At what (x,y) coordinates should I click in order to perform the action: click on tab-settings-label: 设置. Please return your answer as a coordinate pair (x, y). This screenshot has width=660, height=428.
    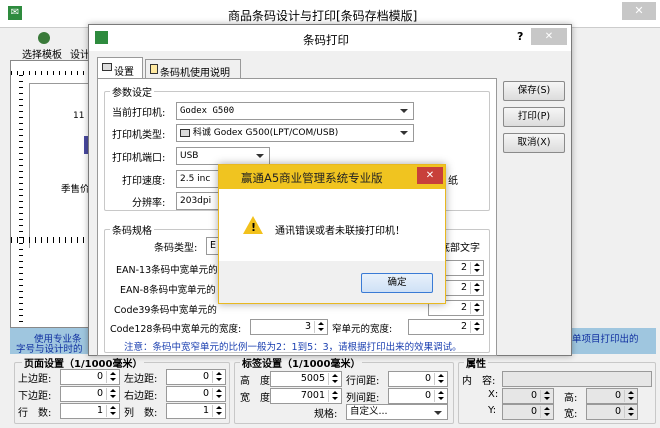
    Looking at the image, I should click on (124, 72).